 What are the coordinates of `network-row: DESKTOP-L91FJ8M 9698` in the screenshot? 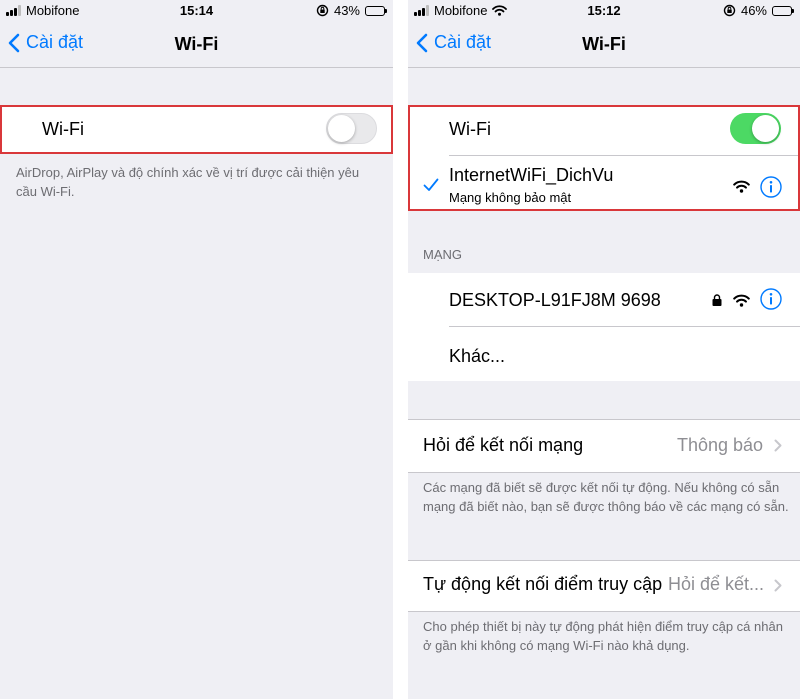 It's located at (604, 299).